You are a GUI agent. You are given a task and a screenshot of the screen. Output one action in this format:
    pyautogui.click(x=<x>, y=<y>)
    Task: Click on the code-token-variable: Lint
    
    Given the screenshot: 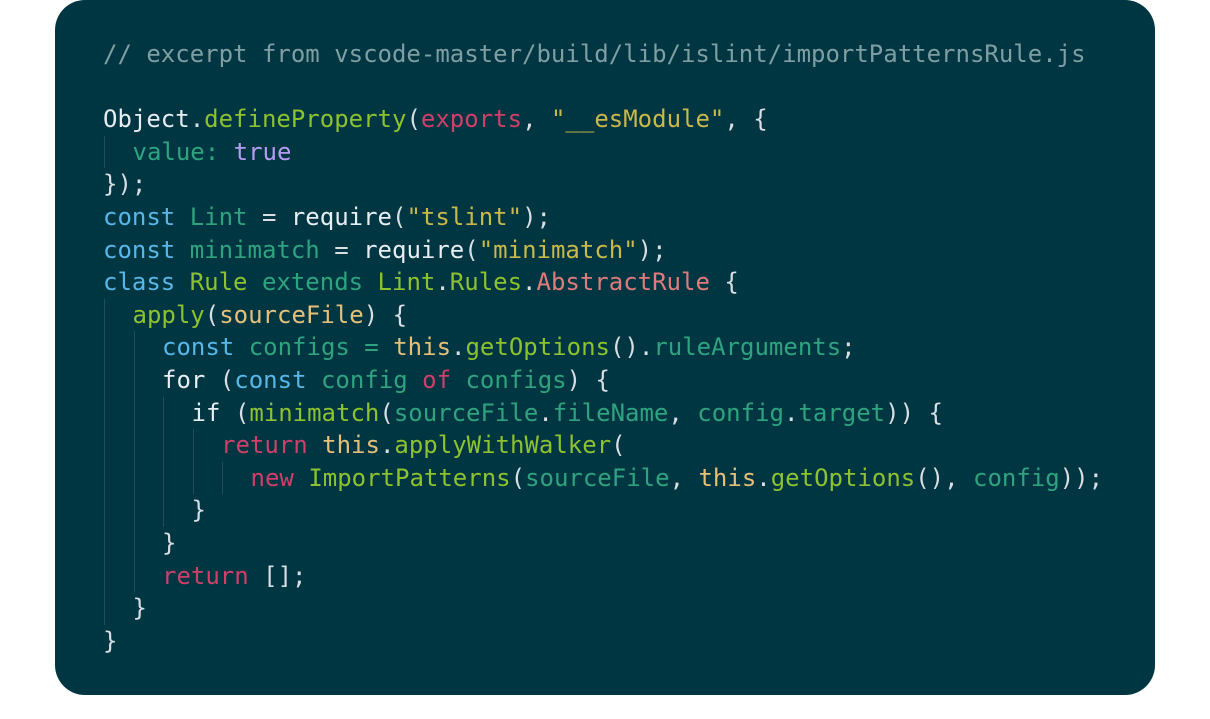 What is the action you would take?
    pyautogui.click(x=218, y=216)
    